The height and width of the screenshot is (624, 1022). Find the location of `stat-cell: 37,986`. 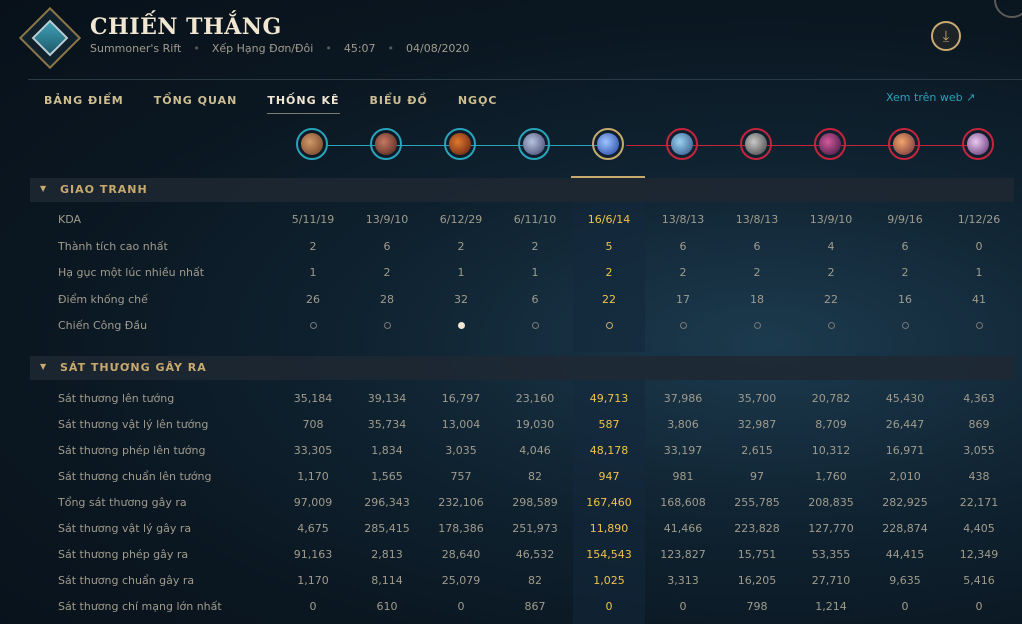

stat-cell: 37,986 is located at coordinates (683, 398).